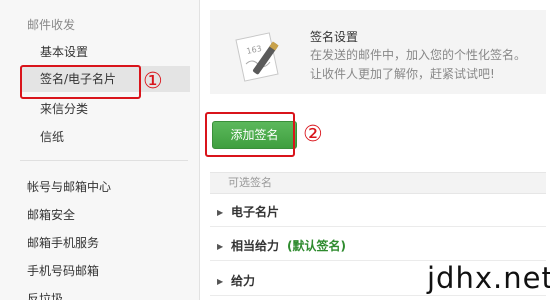 The width and height of the screenshot is (550, 300). What do you see at coordinates (80, 82) in the screenshot?
I see `highlight-box-signature` at bounding box center [80, 82].